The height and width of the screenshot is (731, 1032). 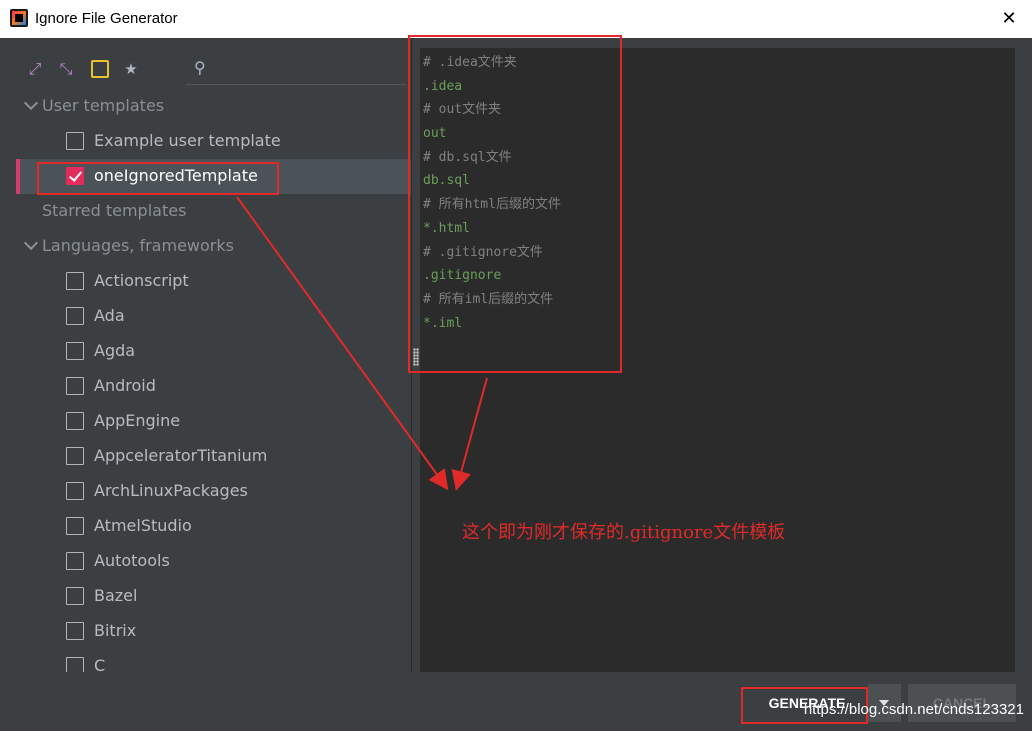 I want to click on item-label: Bazel, so click(x=116, y=595).